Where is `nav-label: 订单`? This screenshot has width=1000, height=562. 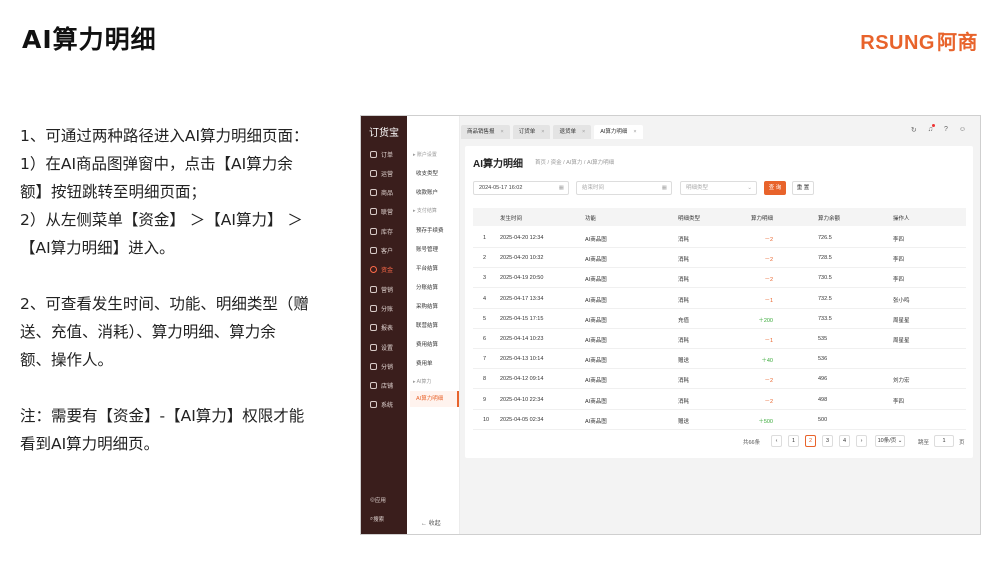
nav-label: 订单 is located at coordinates (387, 155).